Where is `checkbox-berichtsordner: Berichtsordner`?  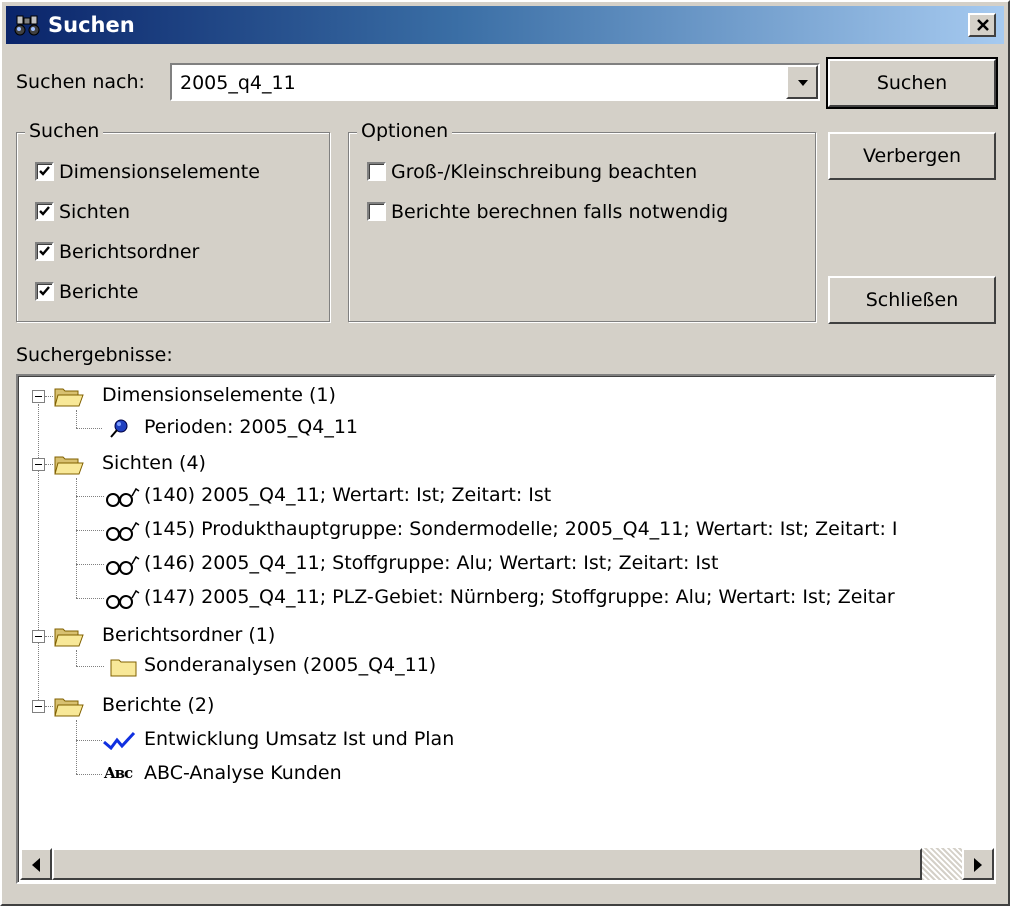
checkbox-berichtsordner: Berichtsordner is located at coordinates (117, 252).